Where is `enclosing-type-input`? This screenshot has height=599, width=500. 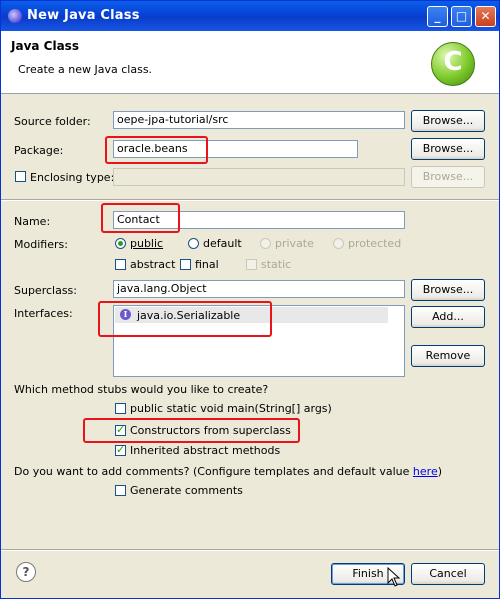
enclosing-type-input is located at coordinates (259, 177).